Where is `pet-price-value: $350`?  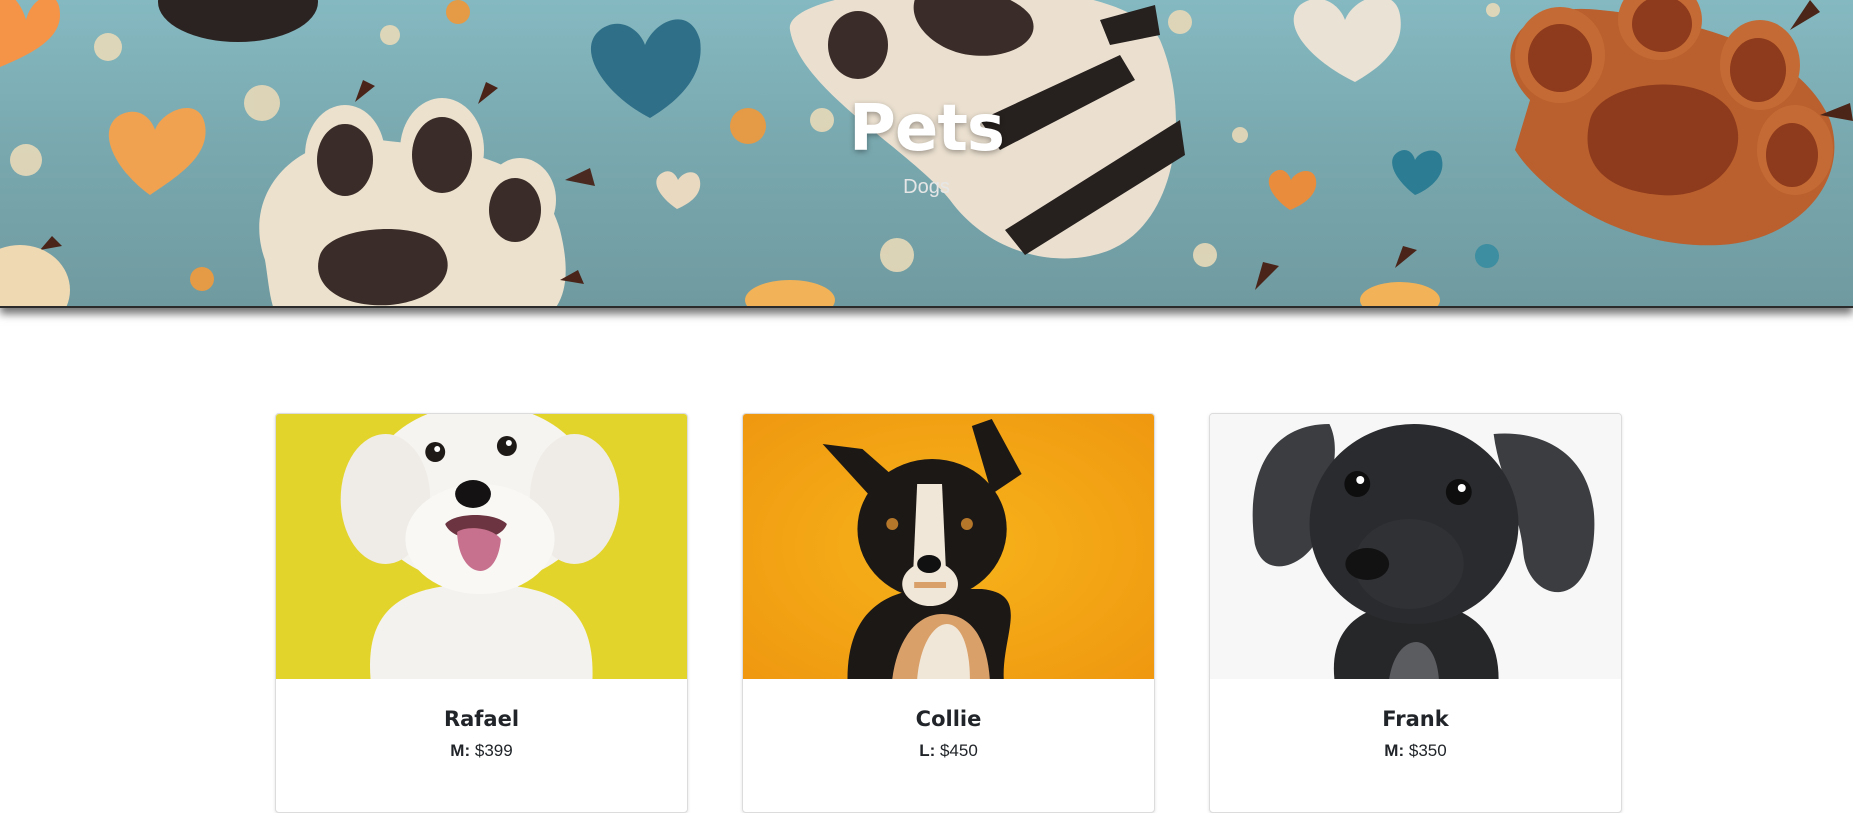 pet-price-value: $350 is located at coordinates (1427, 750).